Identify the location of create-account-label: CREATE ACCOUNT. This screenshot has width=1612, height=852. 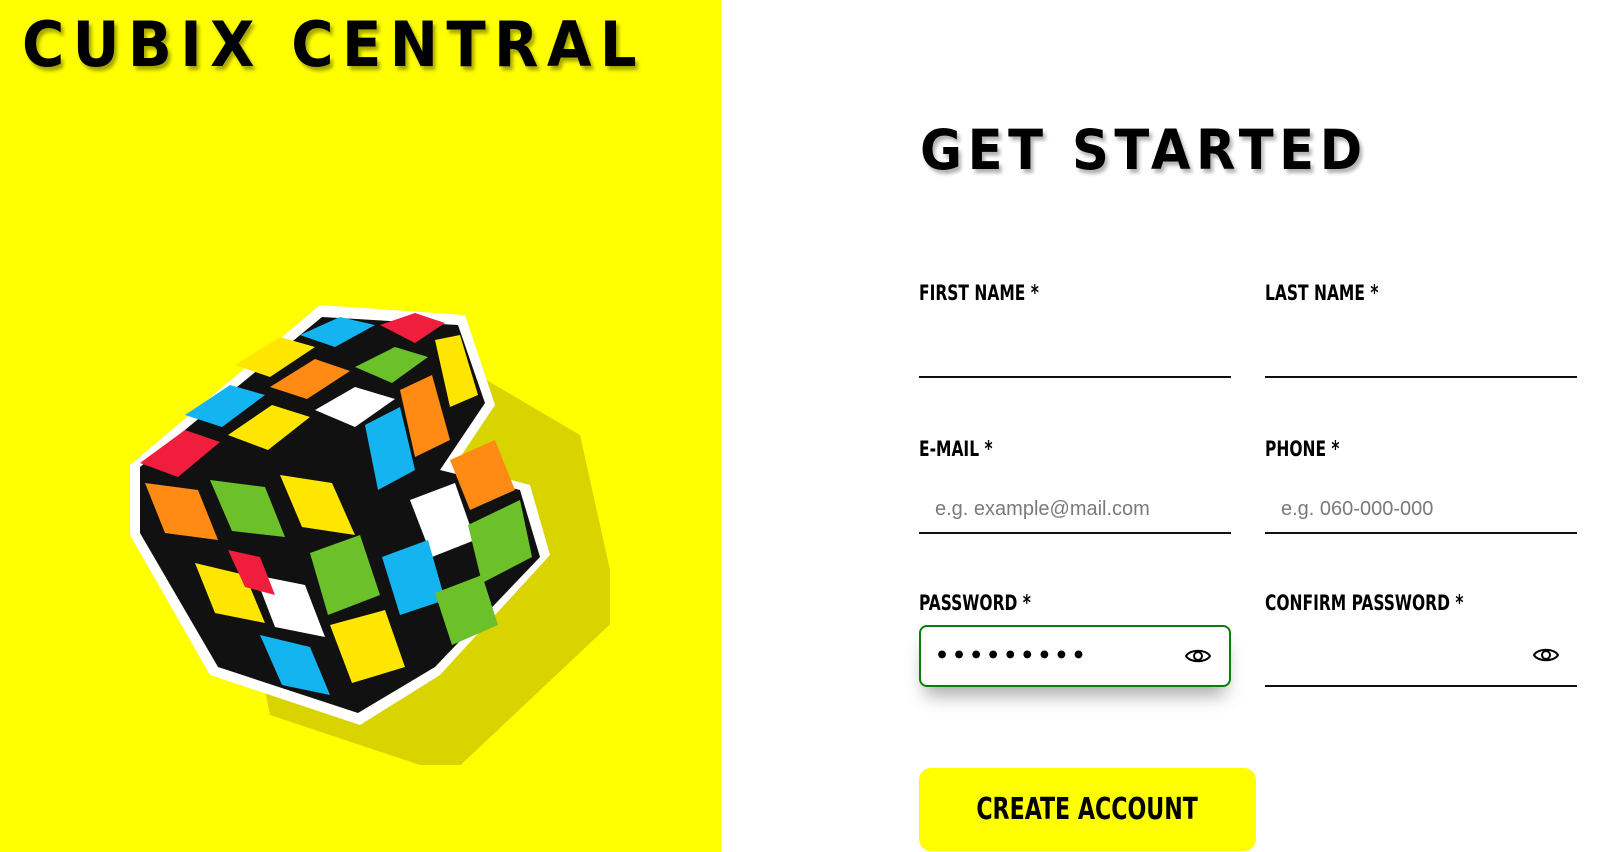
(1087, 809).